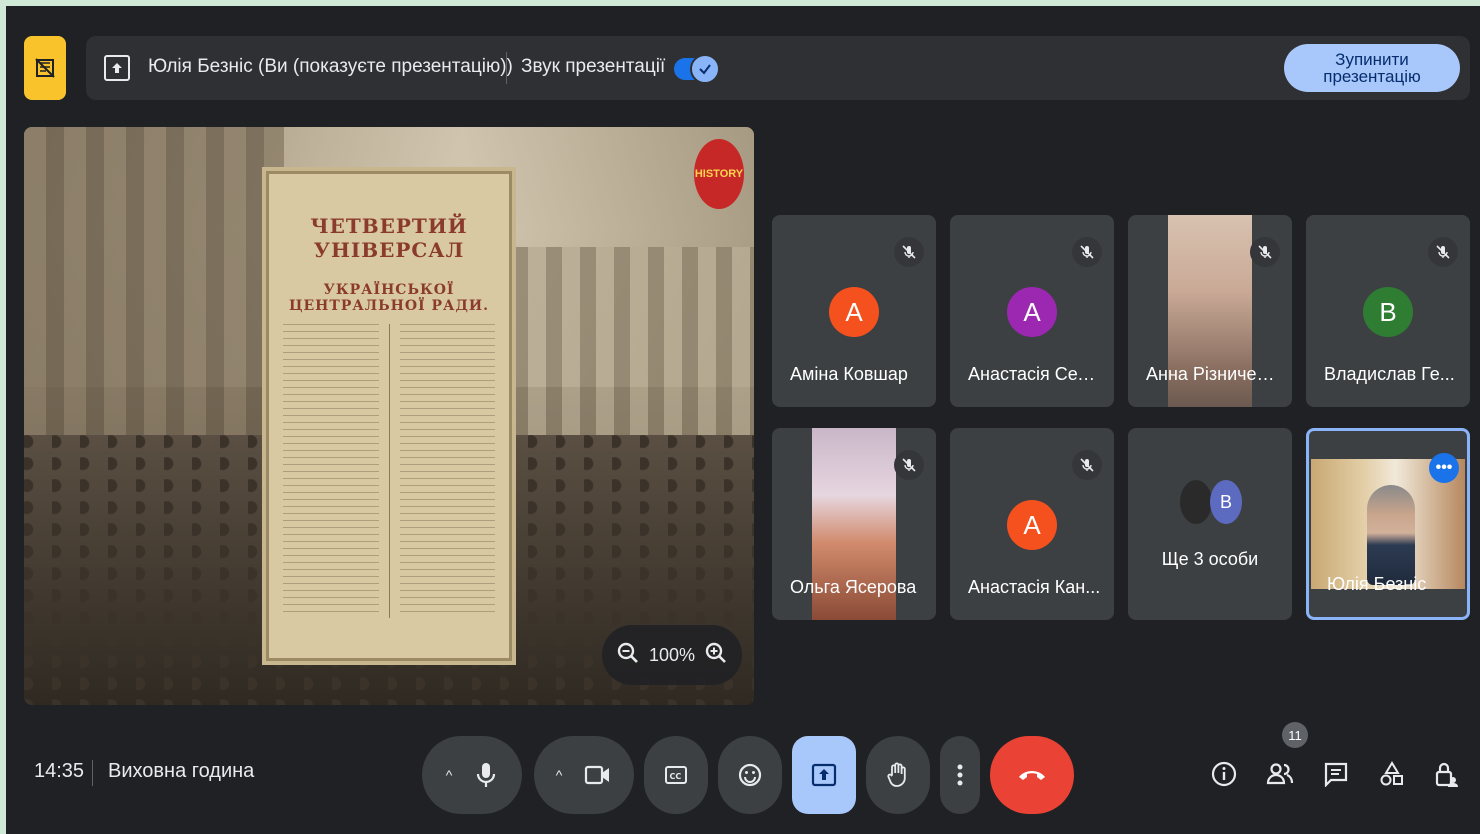 Image resolution: width=1480 pixels, height=834 pixels. I want to click on microphone-control: ^, so click(472, 775).